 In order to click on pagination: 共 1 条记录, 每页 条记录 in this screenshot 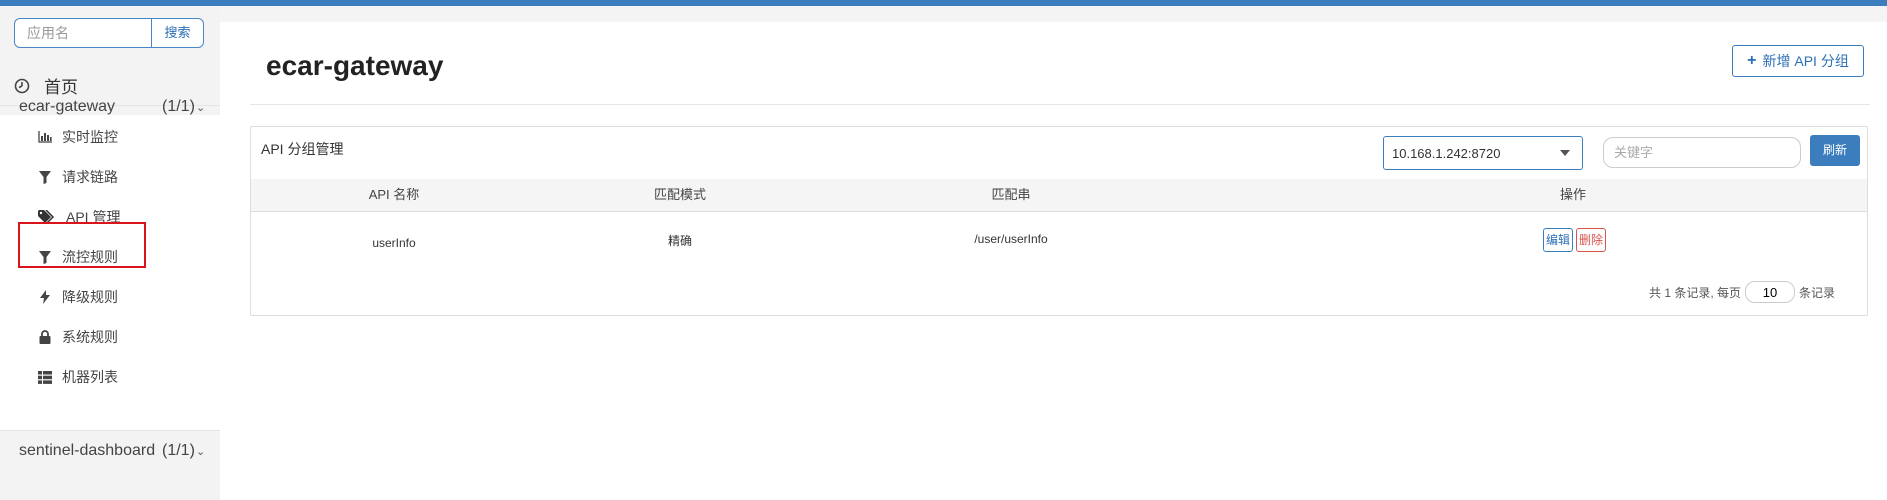, I will do `click(1742, 292)`.